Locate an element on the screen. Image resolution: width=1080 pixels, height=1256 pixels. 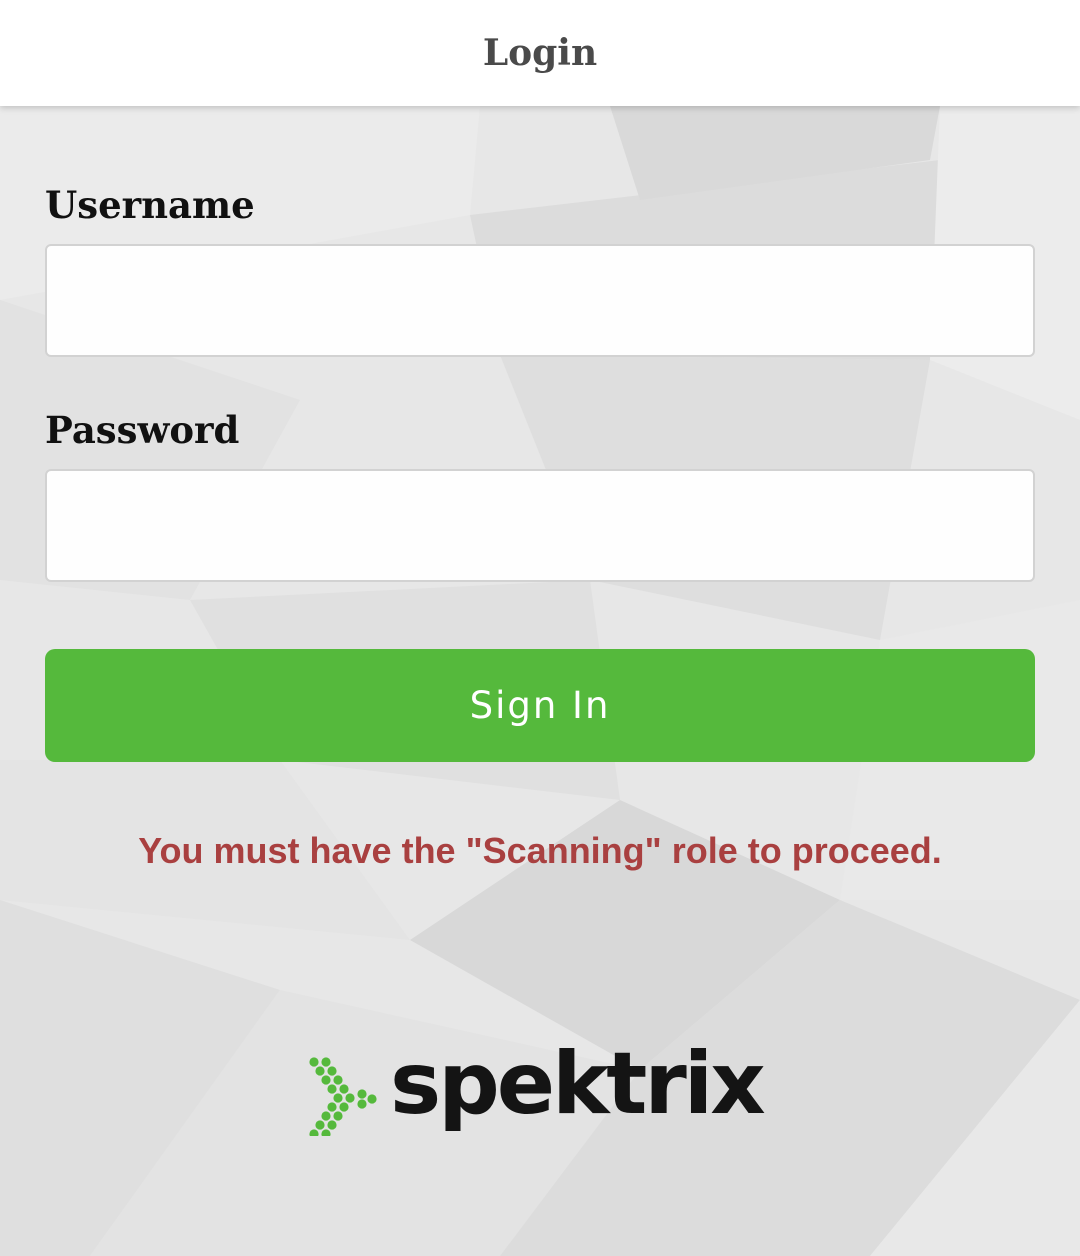
app-header: Login is located at coordinates (540, 53).